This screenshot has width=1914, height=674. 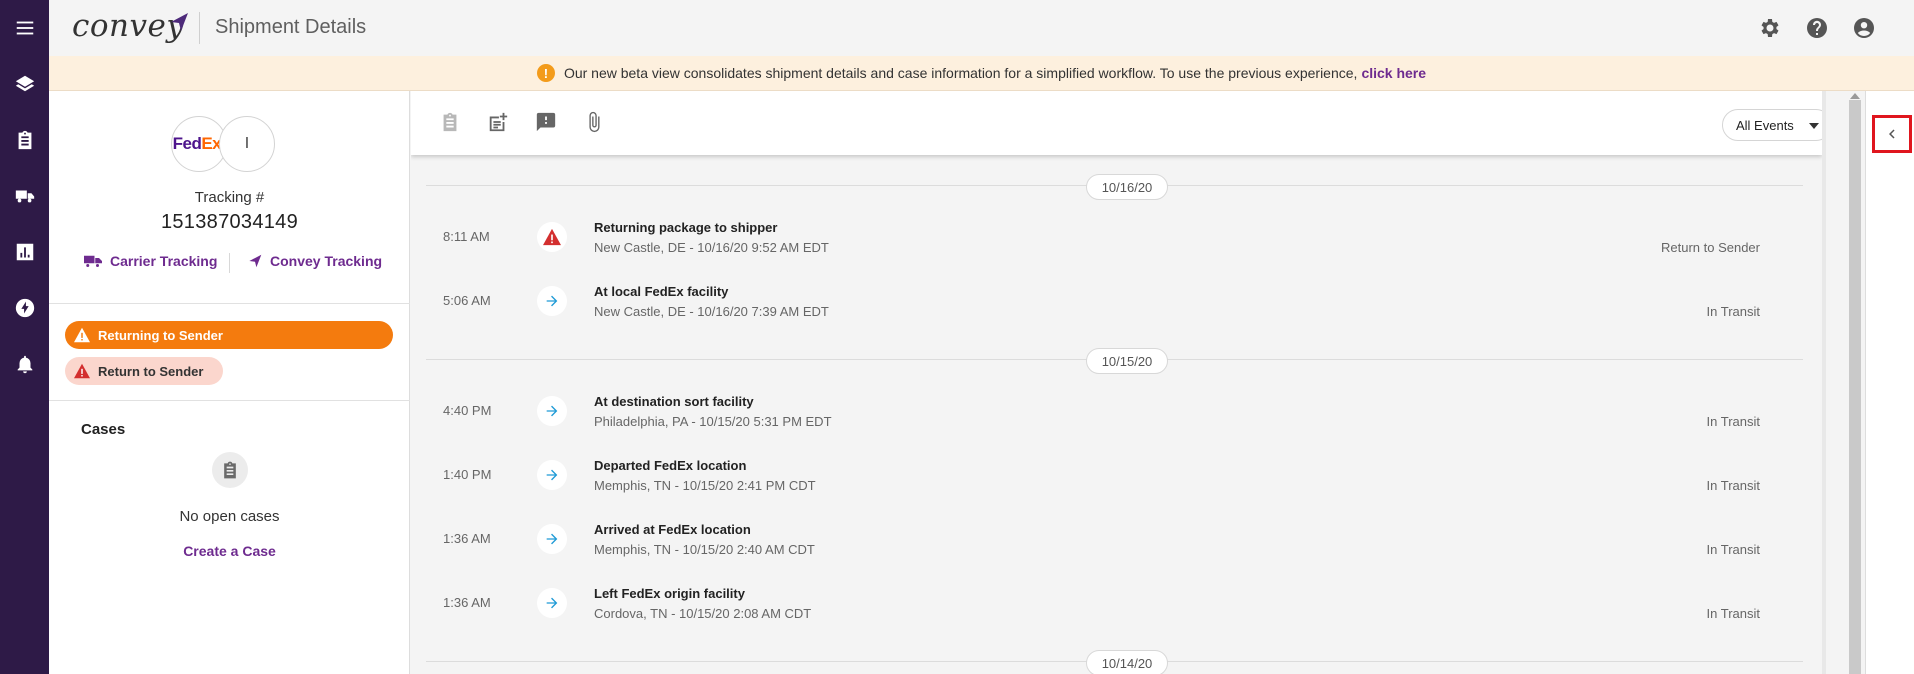 What do you see at coordinates (1855, 387) in the screenshot?
I see `timeline-scrollbar` at bounding box center [1855, 387].